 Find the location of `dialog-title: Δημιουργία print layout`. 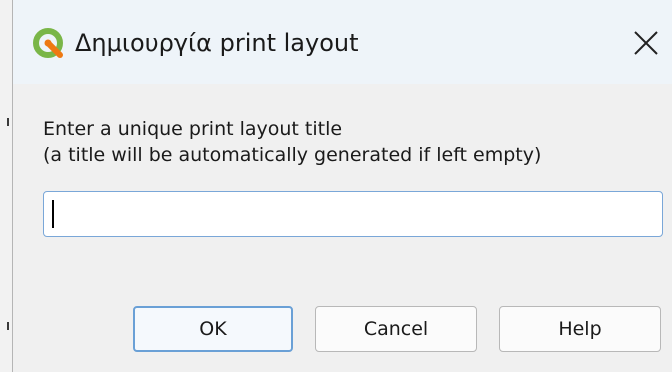

dialog-title: Δημιουργία print layout is located at coordinates (217, 43).